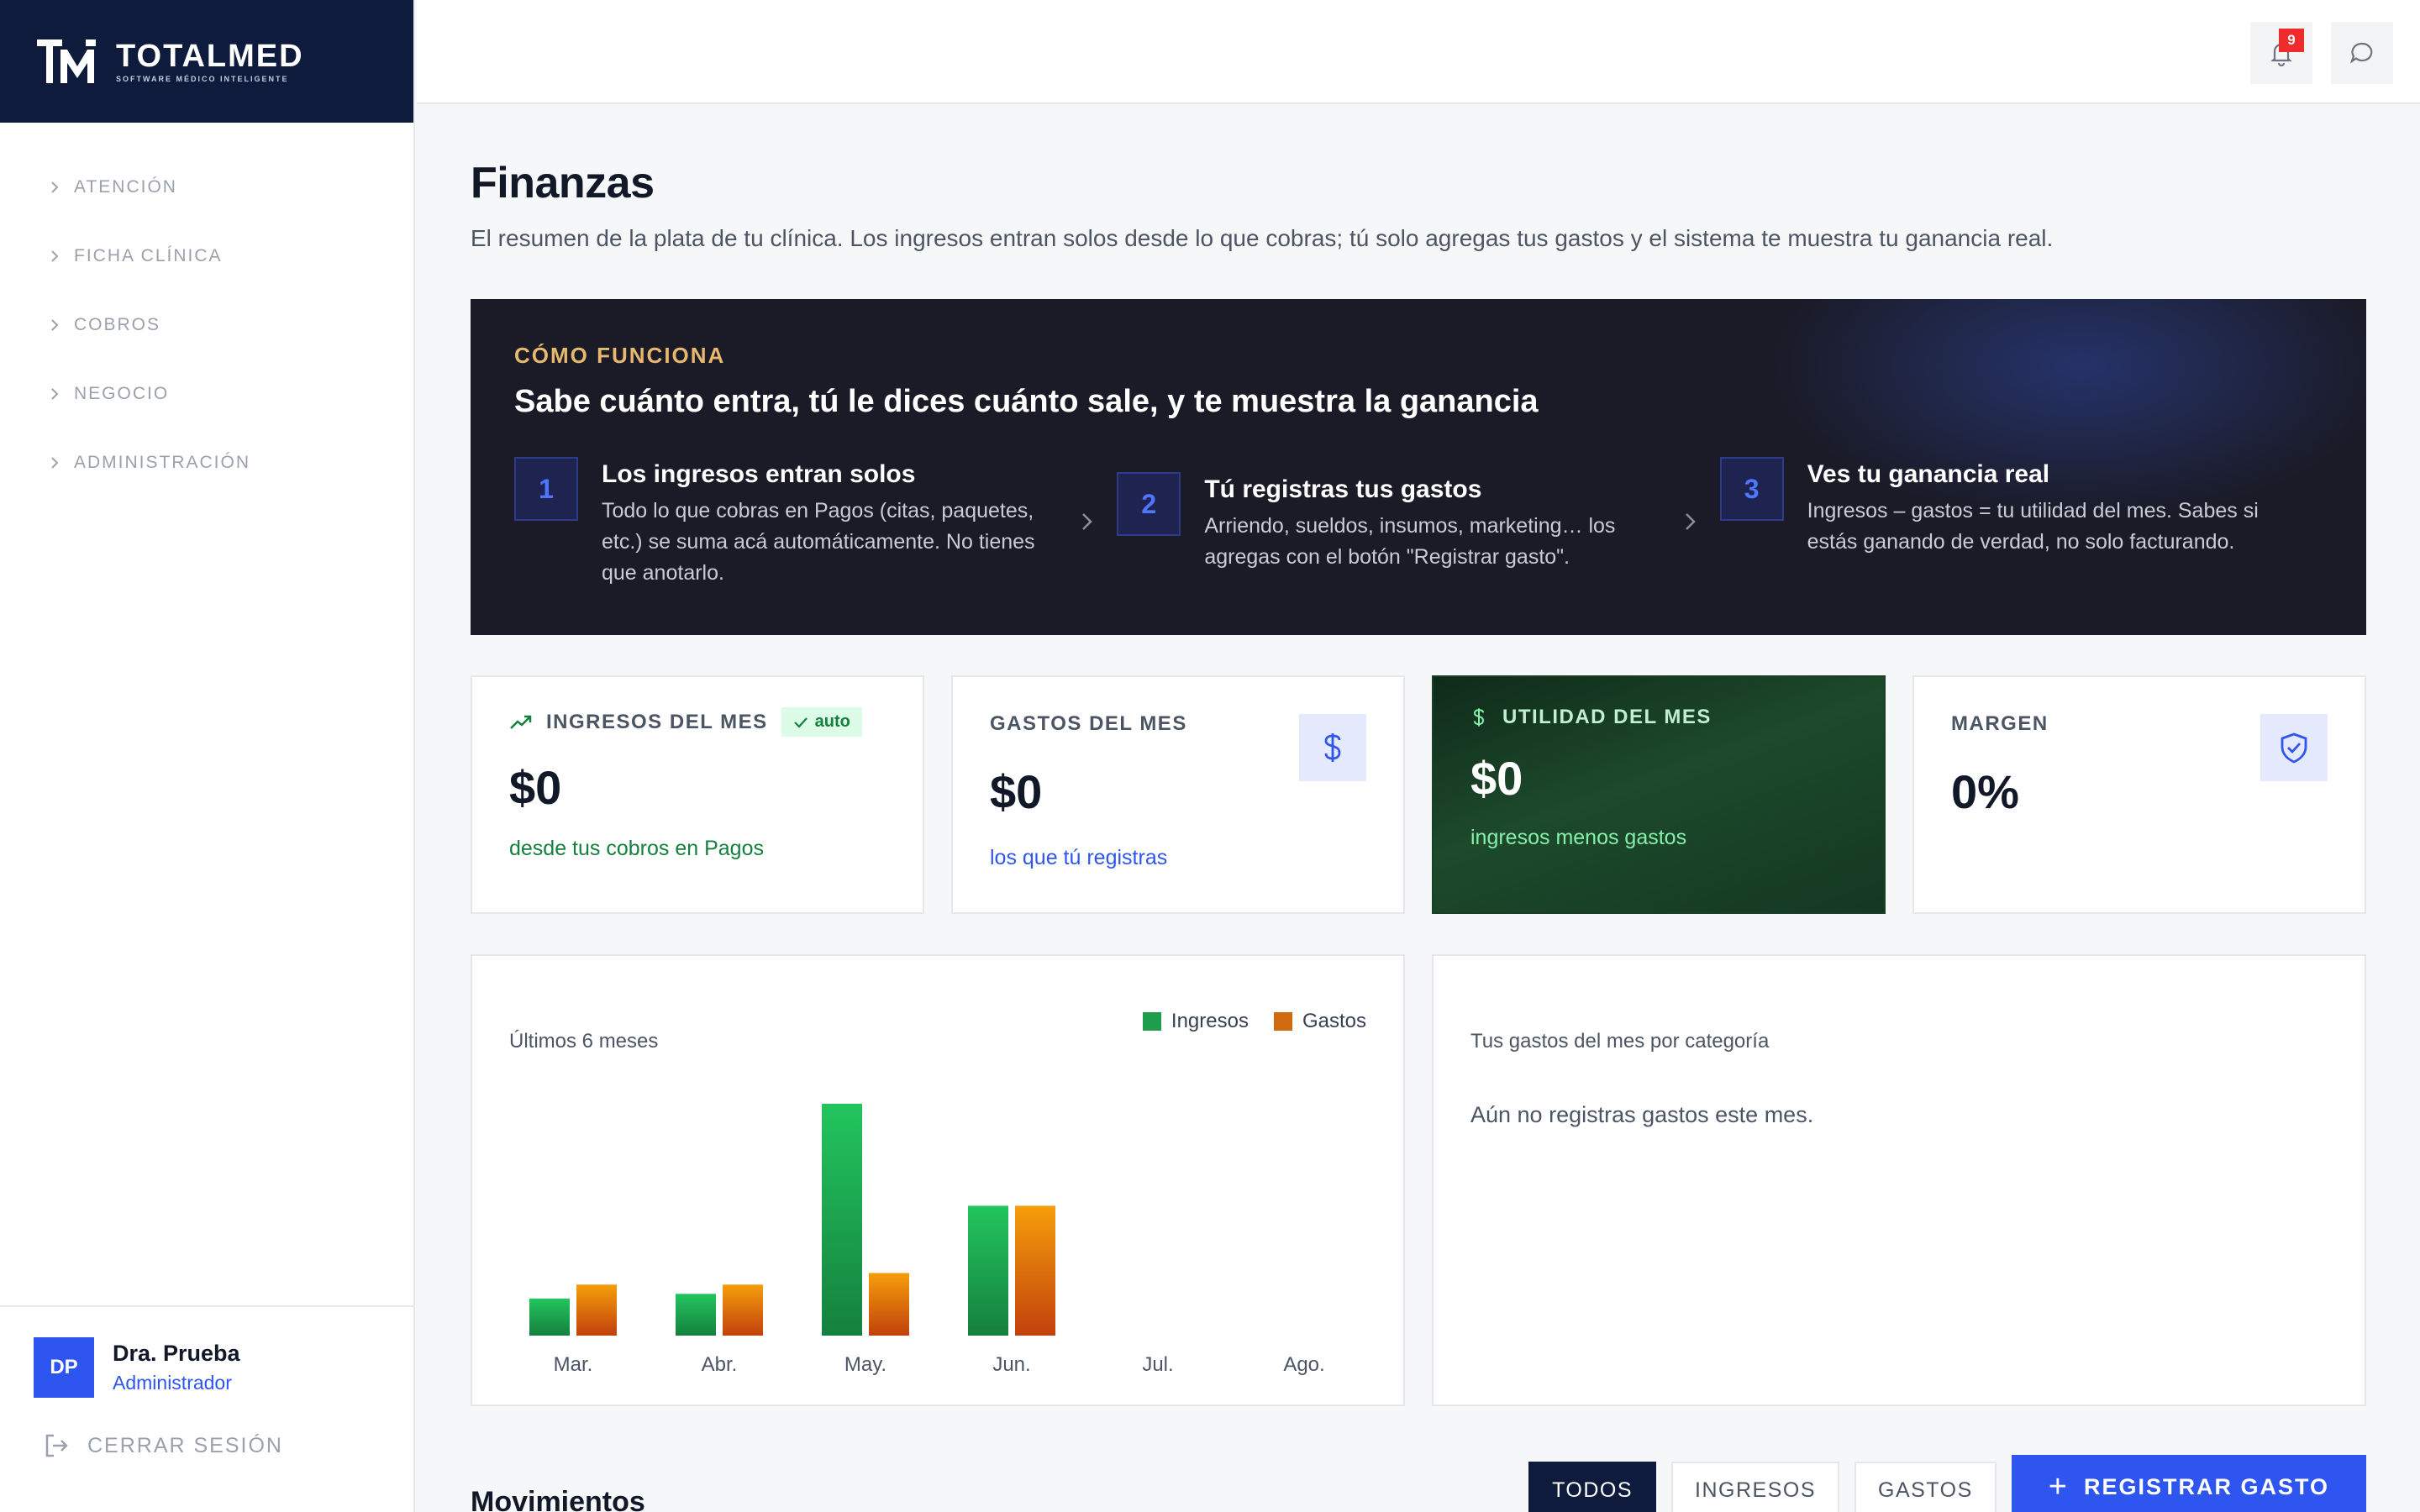 The width and height of the screenshot is (2420, 1512). I want to click on income-value: $0, so click(536, 787).